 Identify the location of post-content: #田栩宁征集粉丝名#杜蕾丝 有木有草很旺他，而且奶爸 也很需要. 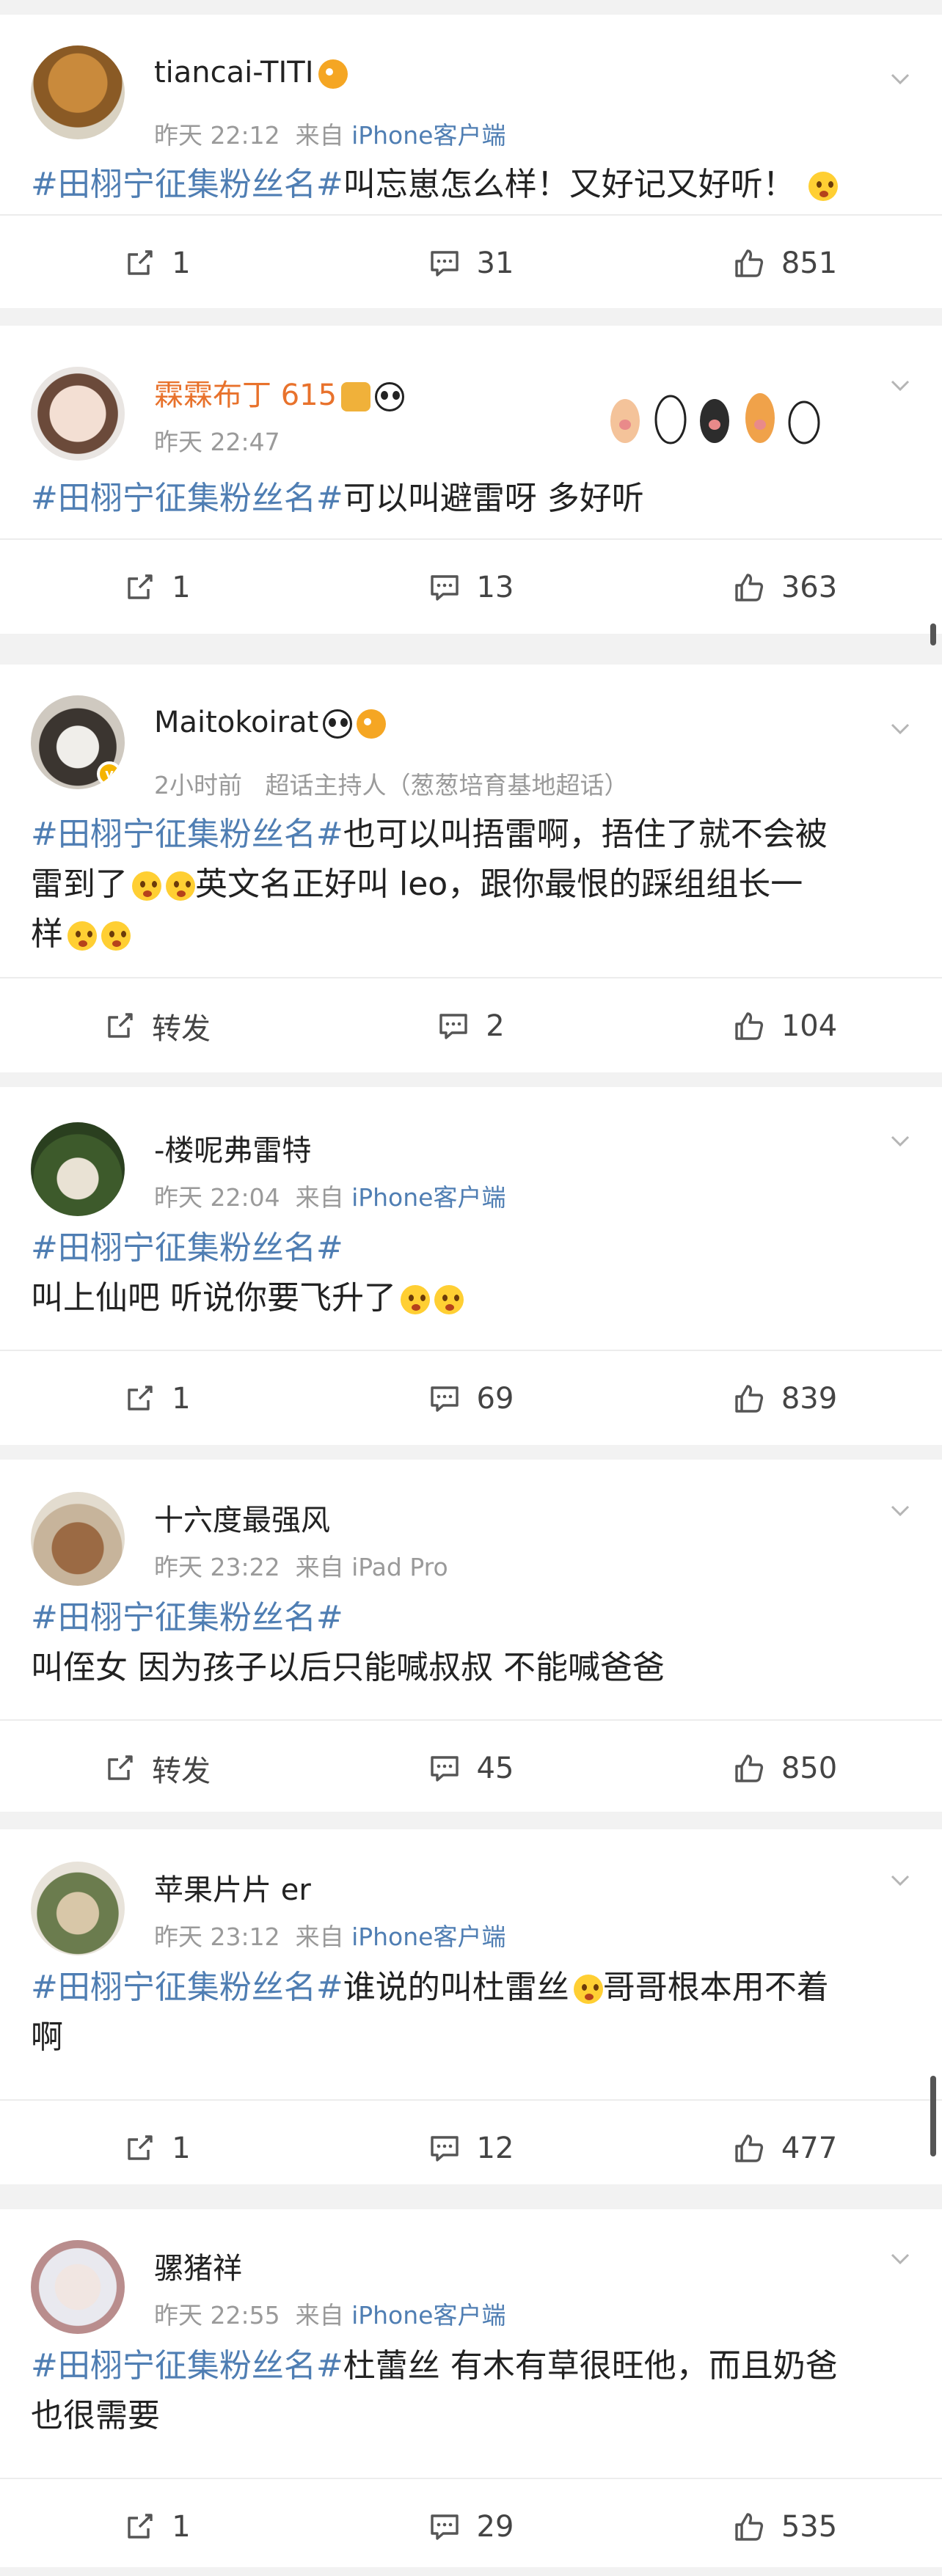
(434, 2390).